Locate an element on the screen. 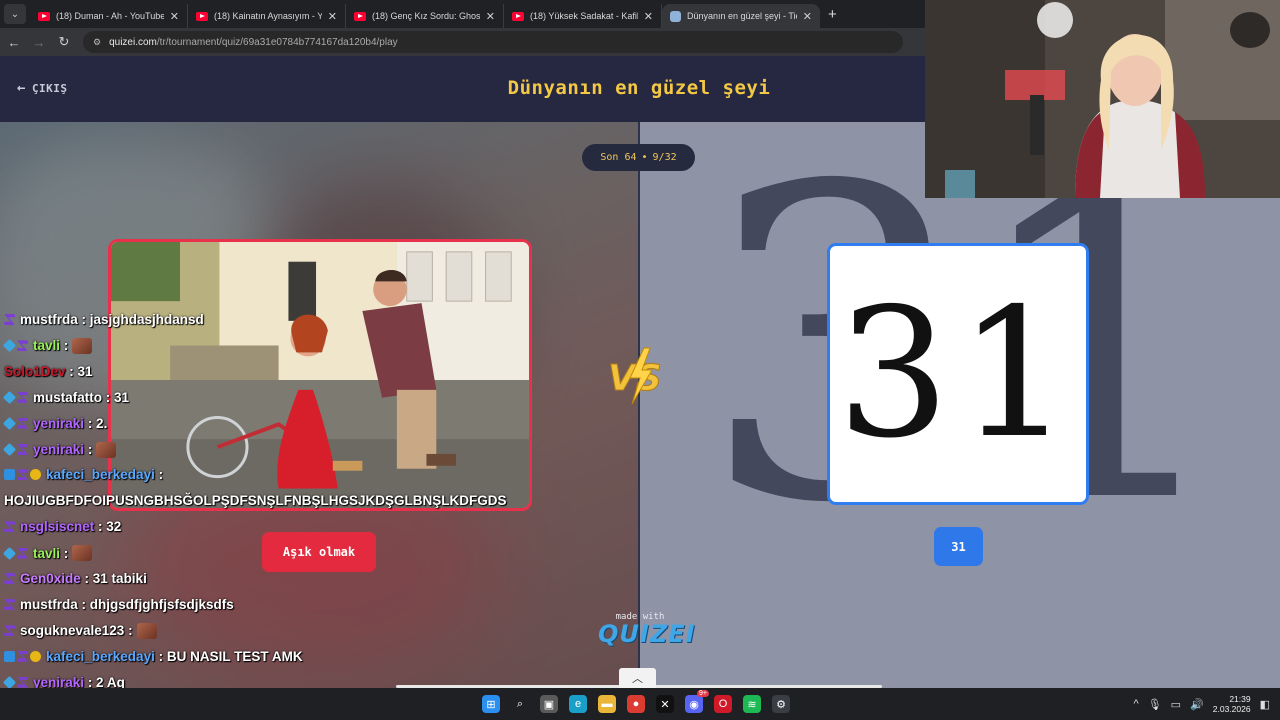  back-icon: ← is located at coordinates (14, 42).